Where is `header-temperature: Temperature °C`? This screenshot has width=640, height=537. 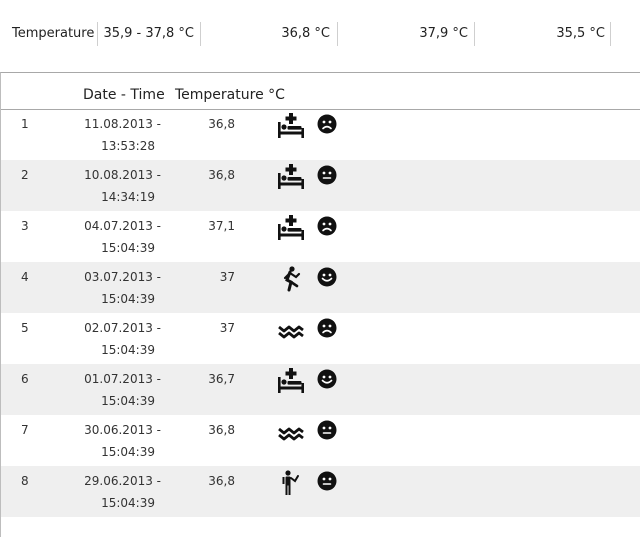
header-temperature: Temperature °C is located at coordinates (230, 95).